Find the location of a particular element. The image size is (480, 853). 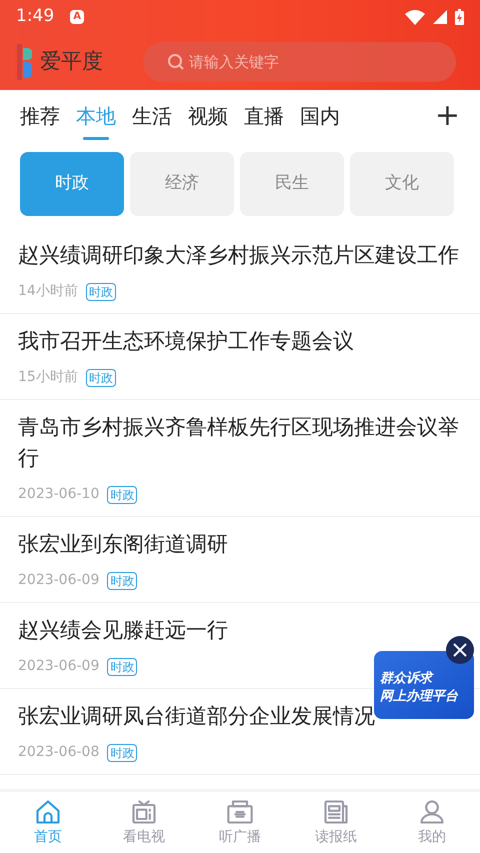

news-title: 青岛市乡村振兴齐鲁样板先行区现场推进会议举行 is located at coordinates (239, 443).